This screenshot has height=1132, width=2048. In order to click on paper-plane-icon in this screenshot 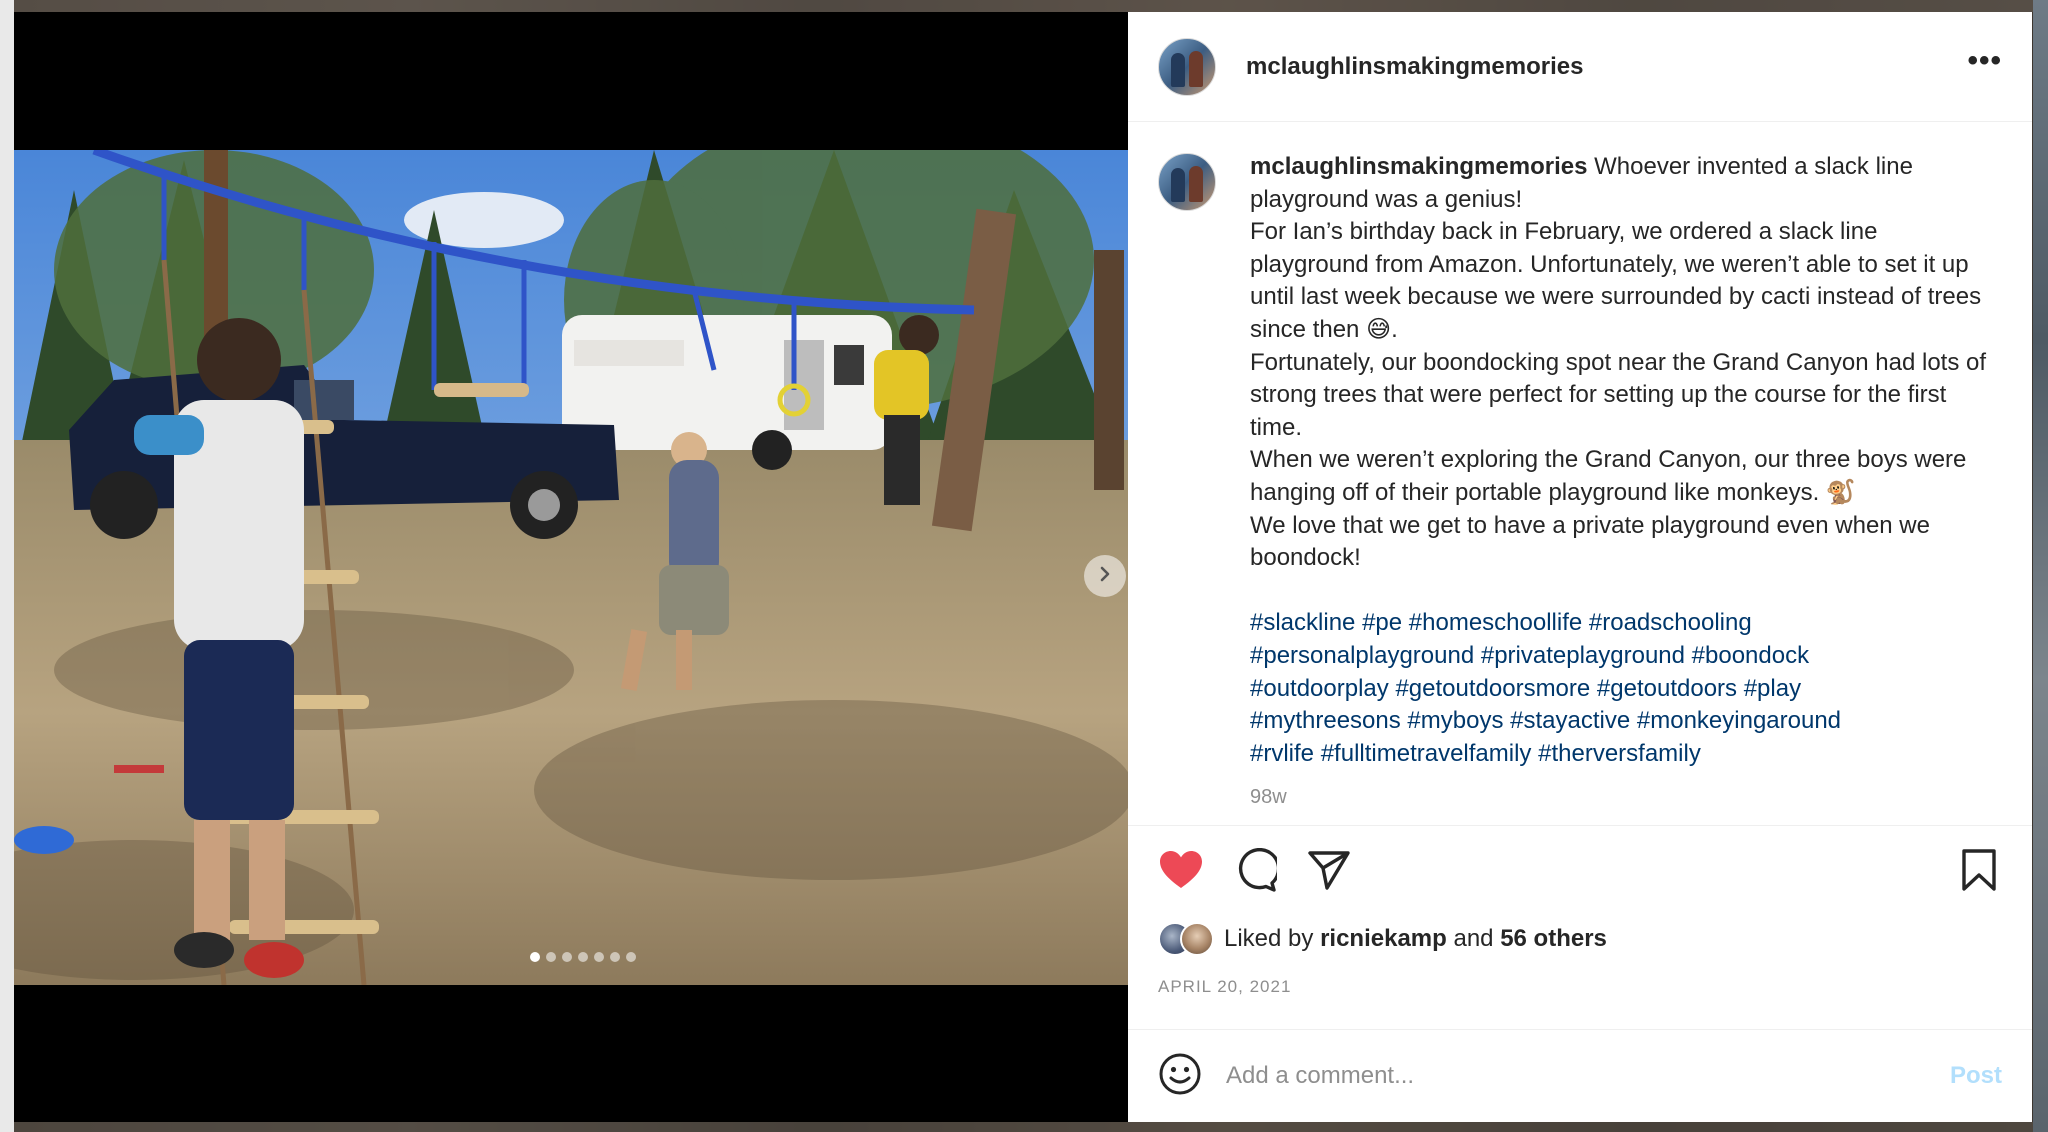, I will do `click(1329, 872)`.